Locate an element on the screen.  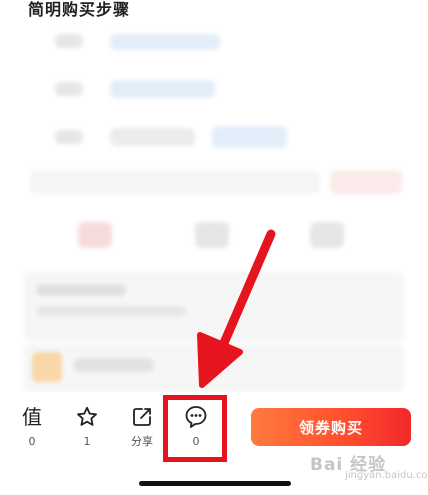
annotation-arrow is located at coordinates (236, 308).